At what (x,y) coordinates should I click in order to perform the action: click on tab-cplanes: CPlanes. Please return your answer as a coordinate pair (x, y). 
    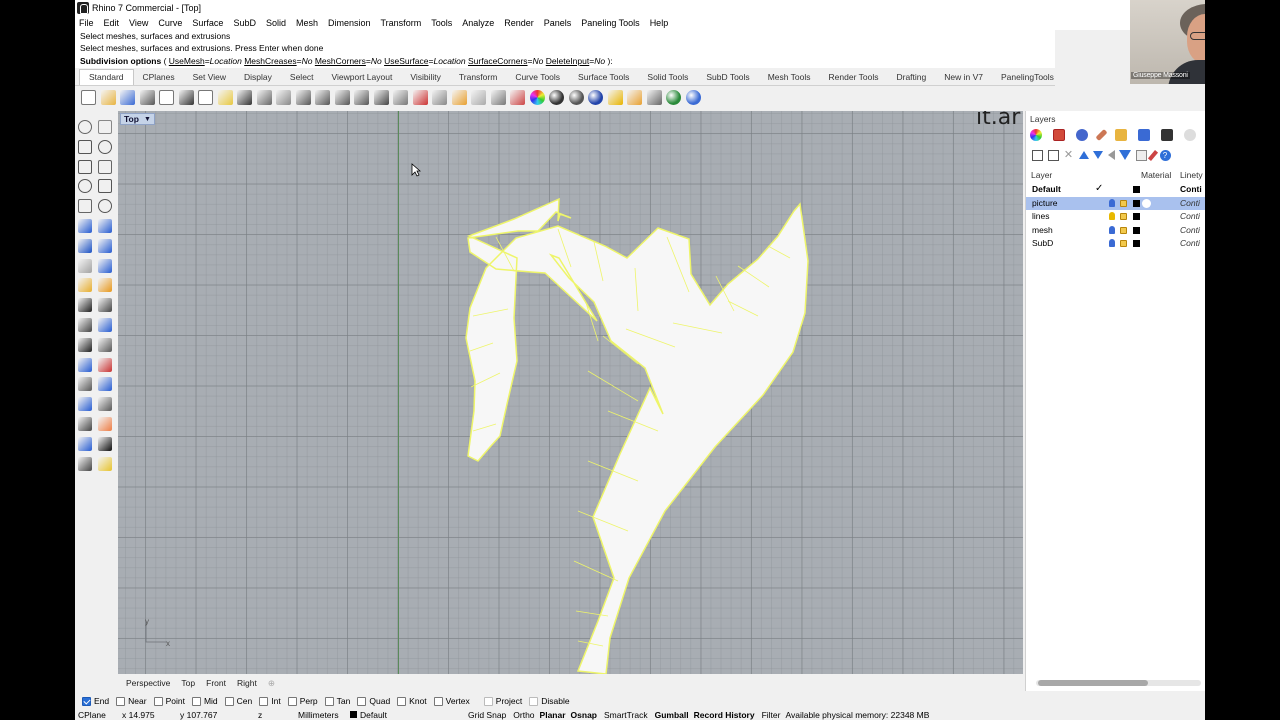
    Looking at the image, I should click on (159, 77).